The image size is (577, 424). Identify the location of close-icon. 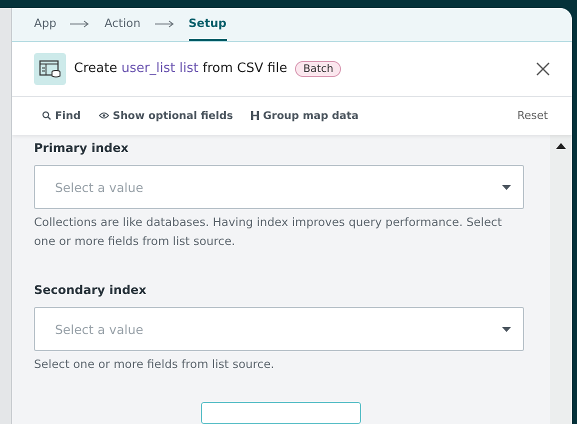
(543, 69).